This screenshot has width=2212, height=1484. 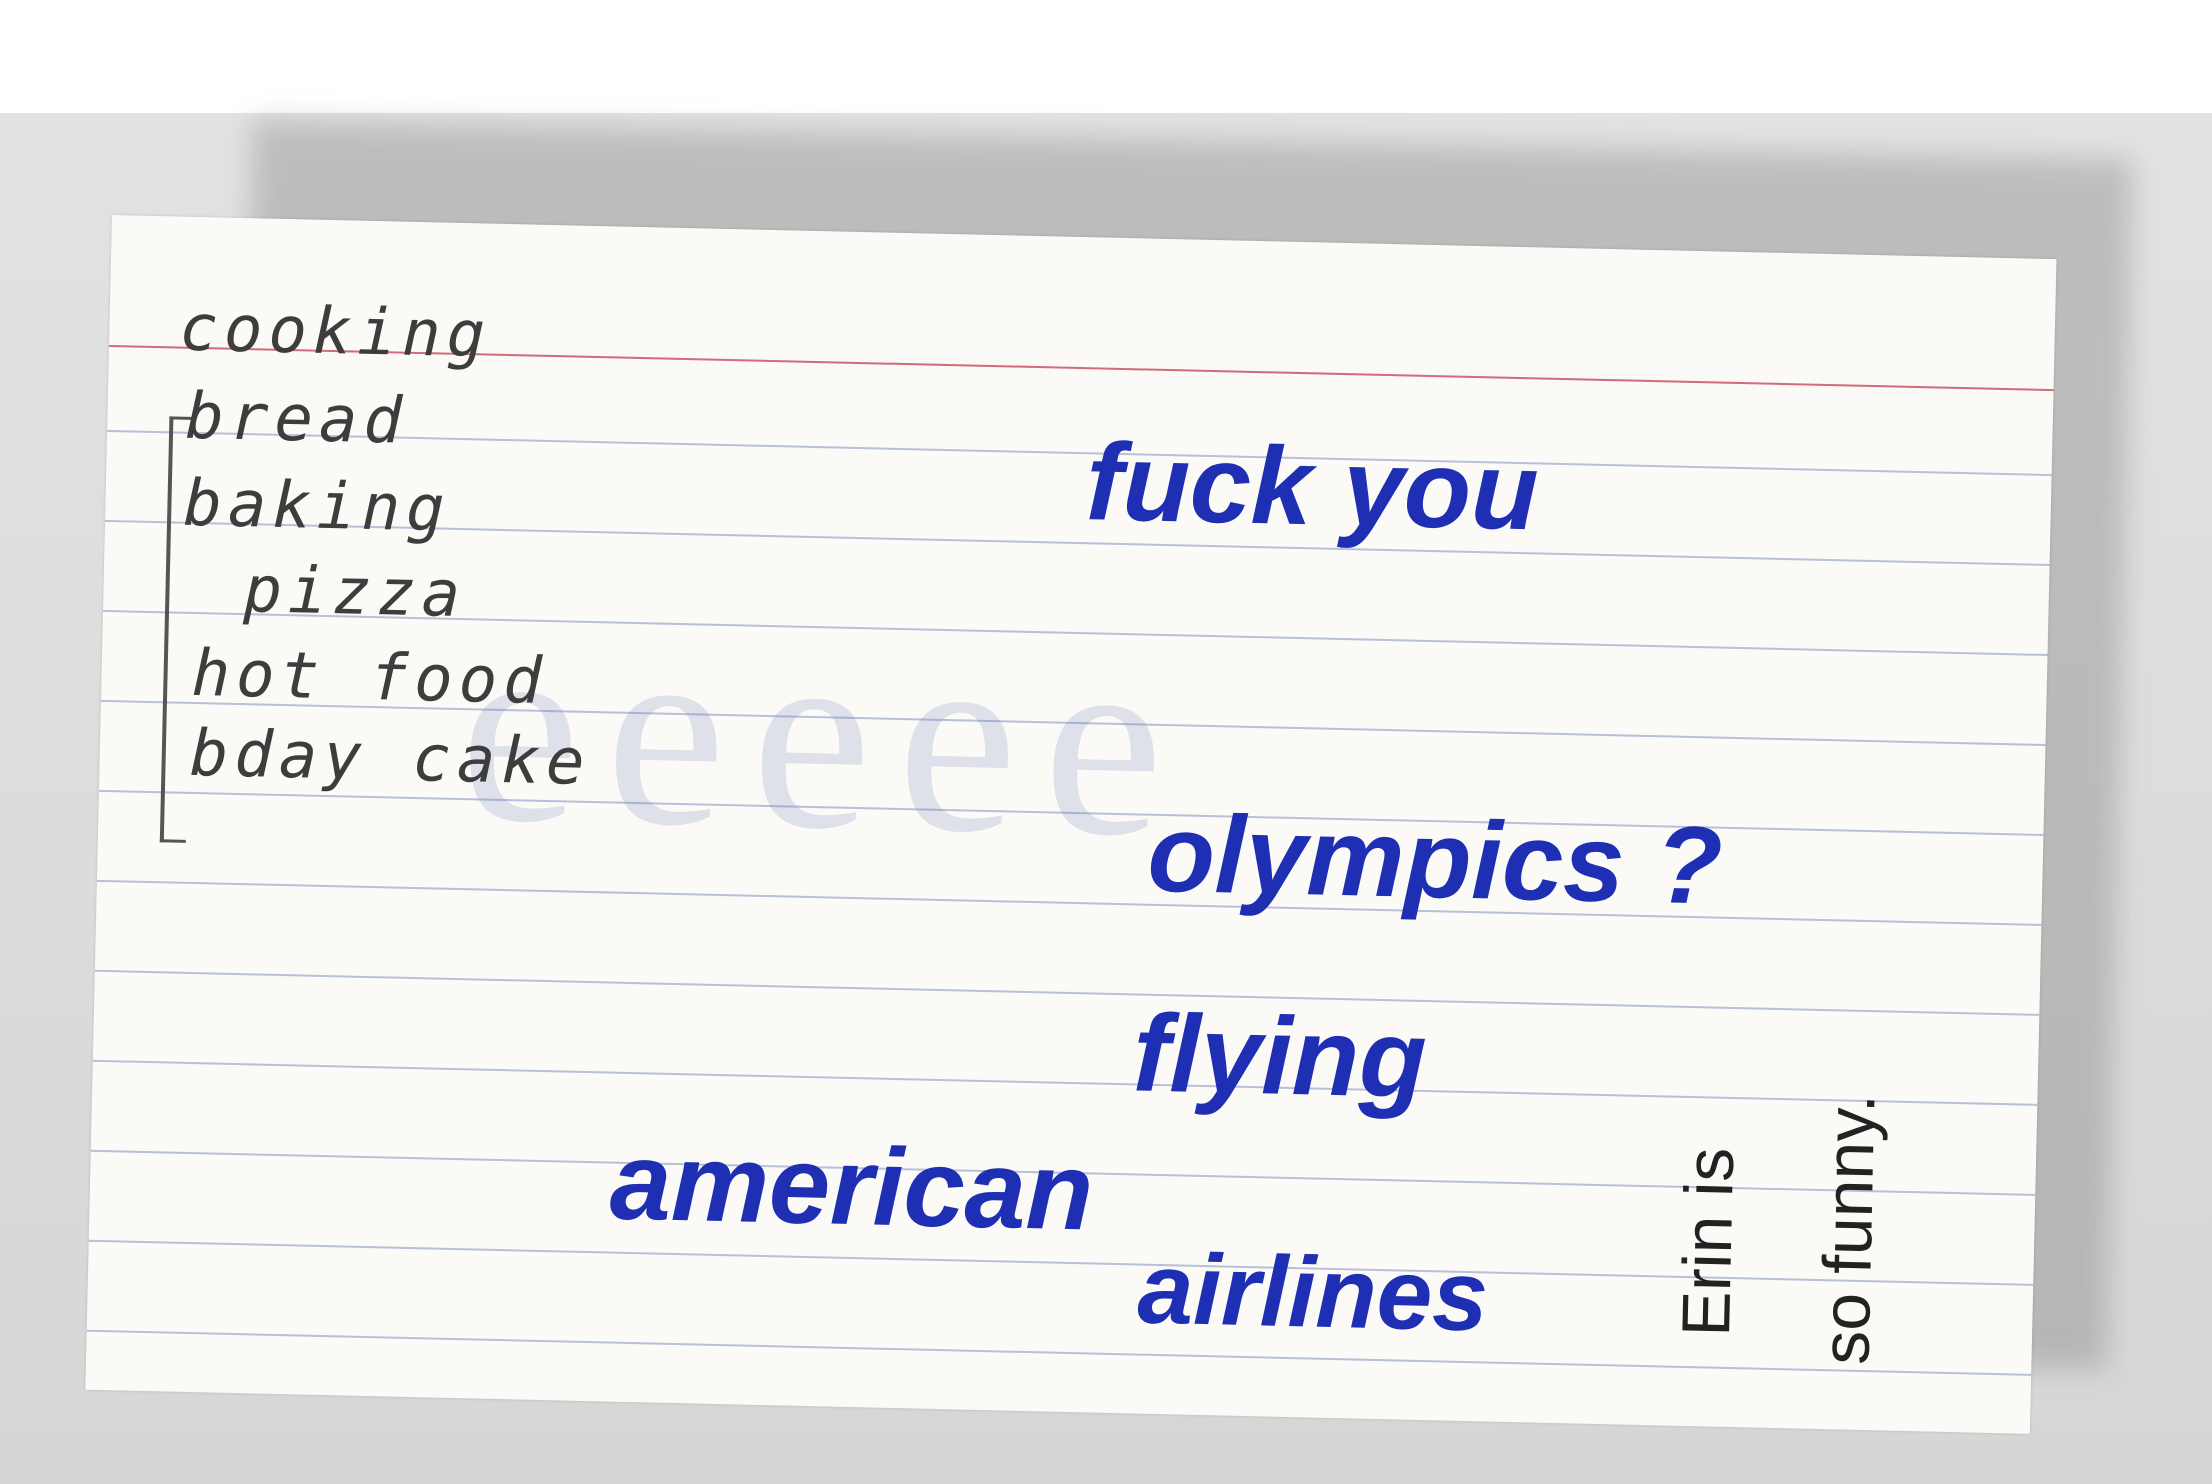 What do you see at coordinates (1279, 1056) in the screenshot?
I see `ink-phrase-3: flying` at bounding box center [1279, 1056].